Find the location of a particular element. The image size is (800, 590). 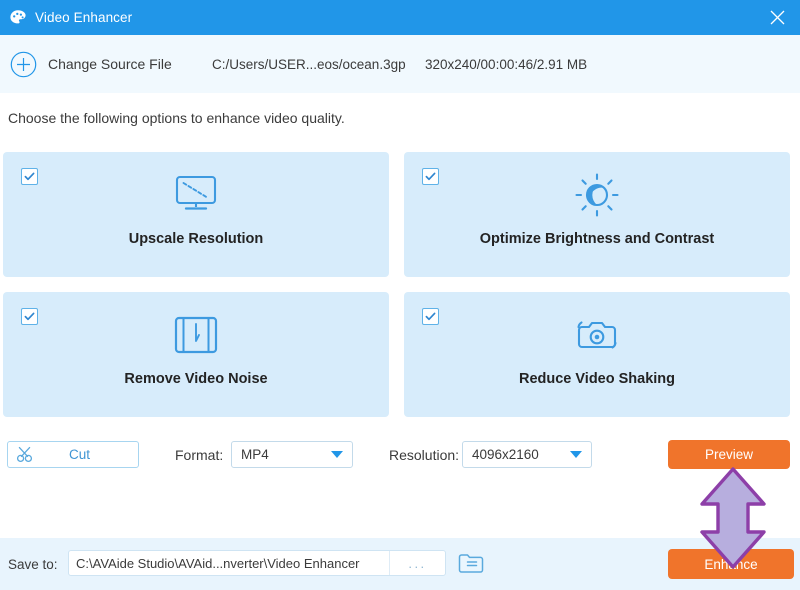

window-titlebar: Video Enhancer is located at coordinates (400, 17).